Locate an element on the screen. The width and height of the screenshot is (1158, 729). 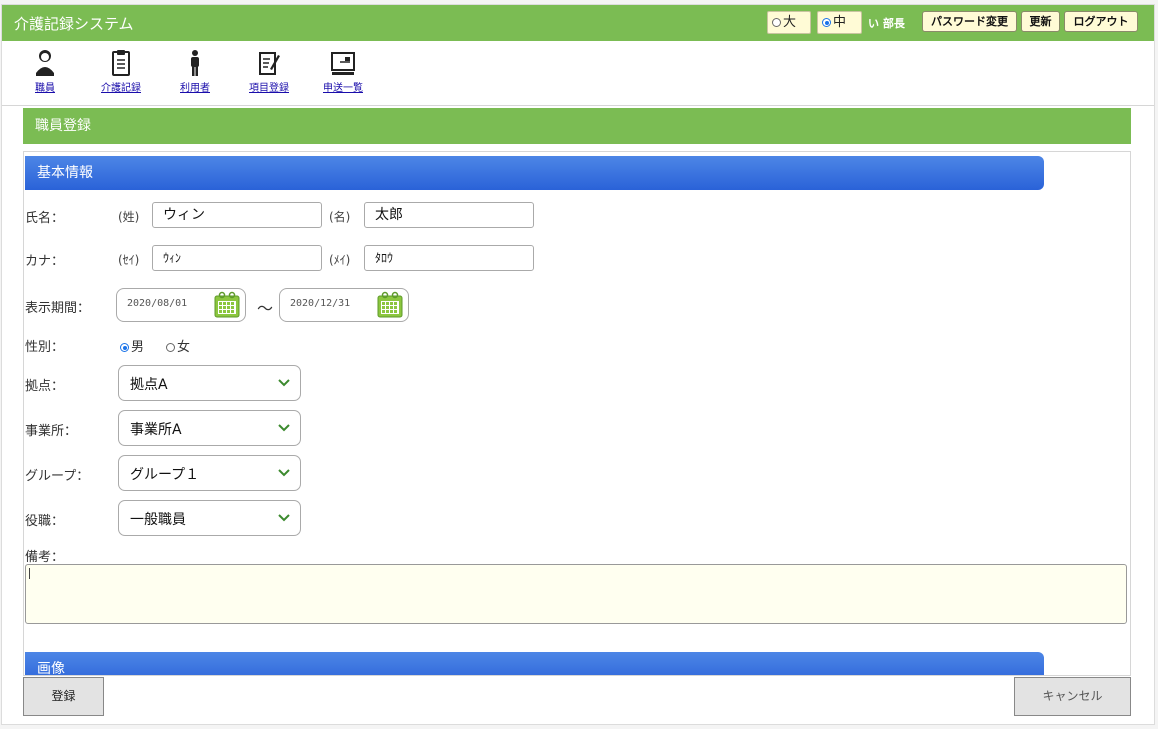
group-select: グループ１ is located at coordinates (209, 473).